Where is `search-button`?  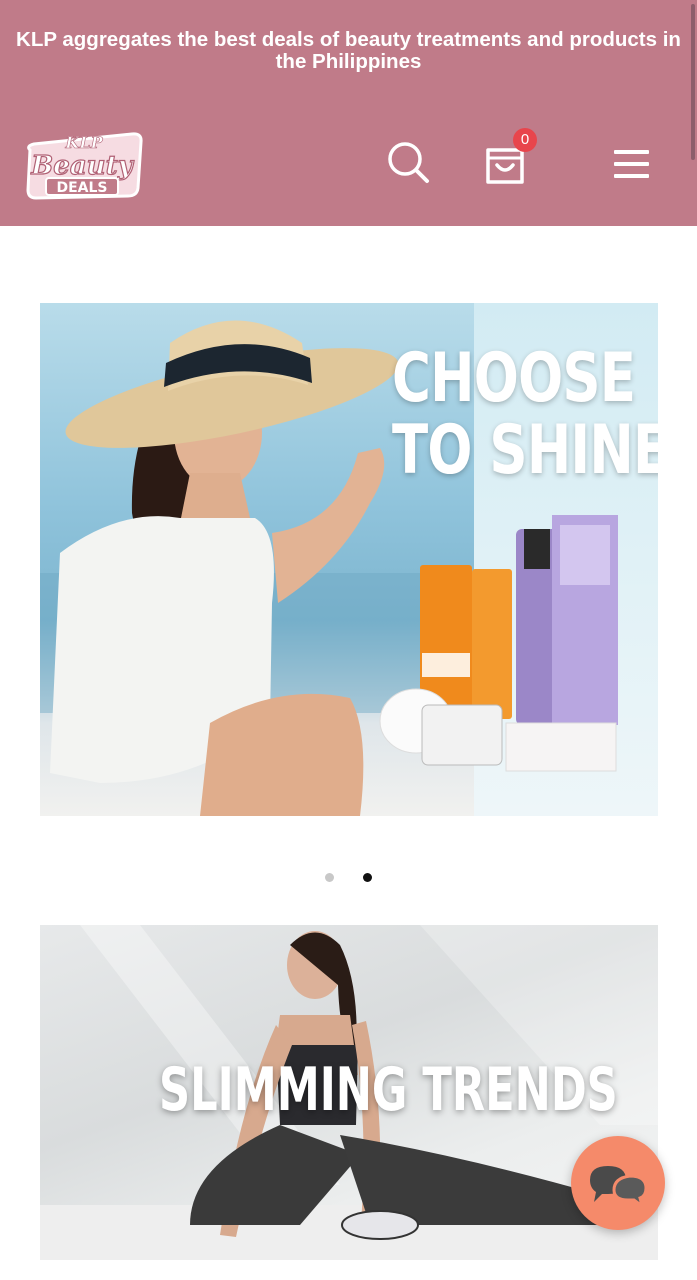
search-button is located at coordinates (408, 162).